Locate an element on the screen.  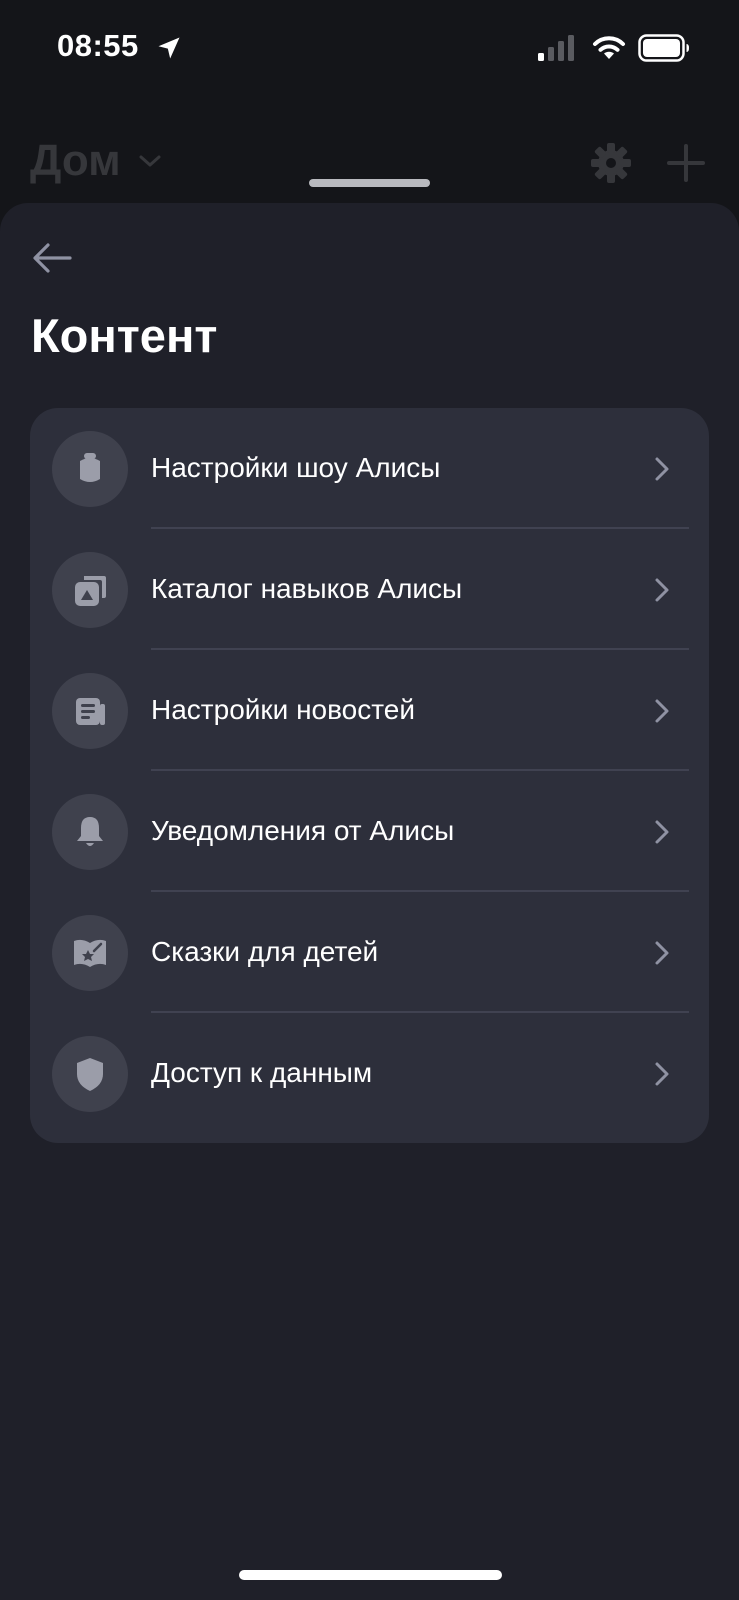
status-time: 08:55 is located at coordinates (98, 45).